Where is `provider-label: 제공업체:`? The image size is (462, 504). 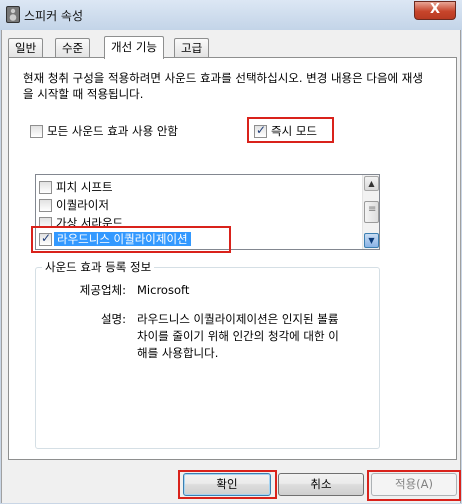
provider-label: 제공업체: is located at coordinates (102, 290).